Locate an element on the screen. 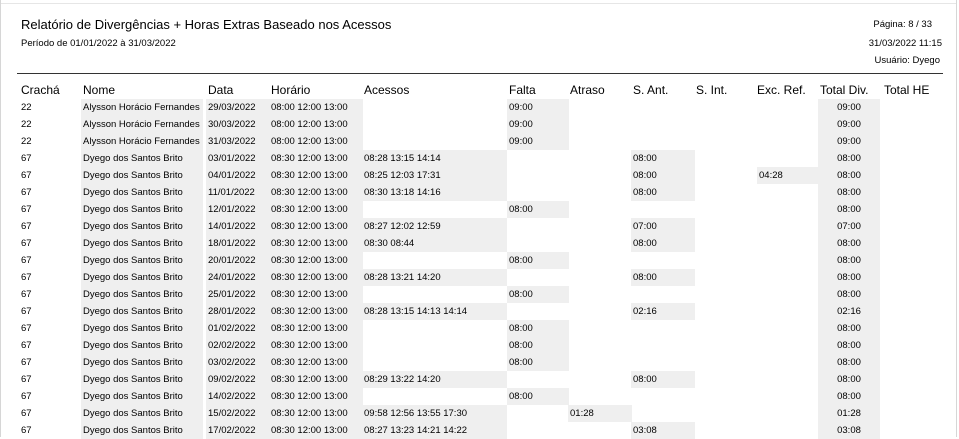 The height and width of the screenshot is (439, 959). column-header-exc-ref: Exc. Ref. is located at coordinates (781, 90).